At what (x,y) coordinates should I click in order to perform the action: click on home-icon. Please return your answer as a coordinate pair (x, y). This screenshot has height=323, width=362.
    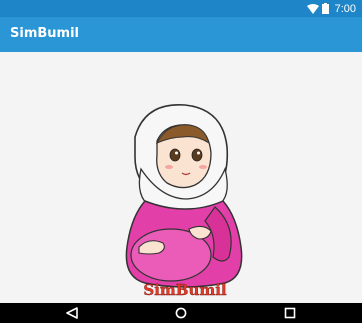
    Looking at the image, I should click on (181, 313).